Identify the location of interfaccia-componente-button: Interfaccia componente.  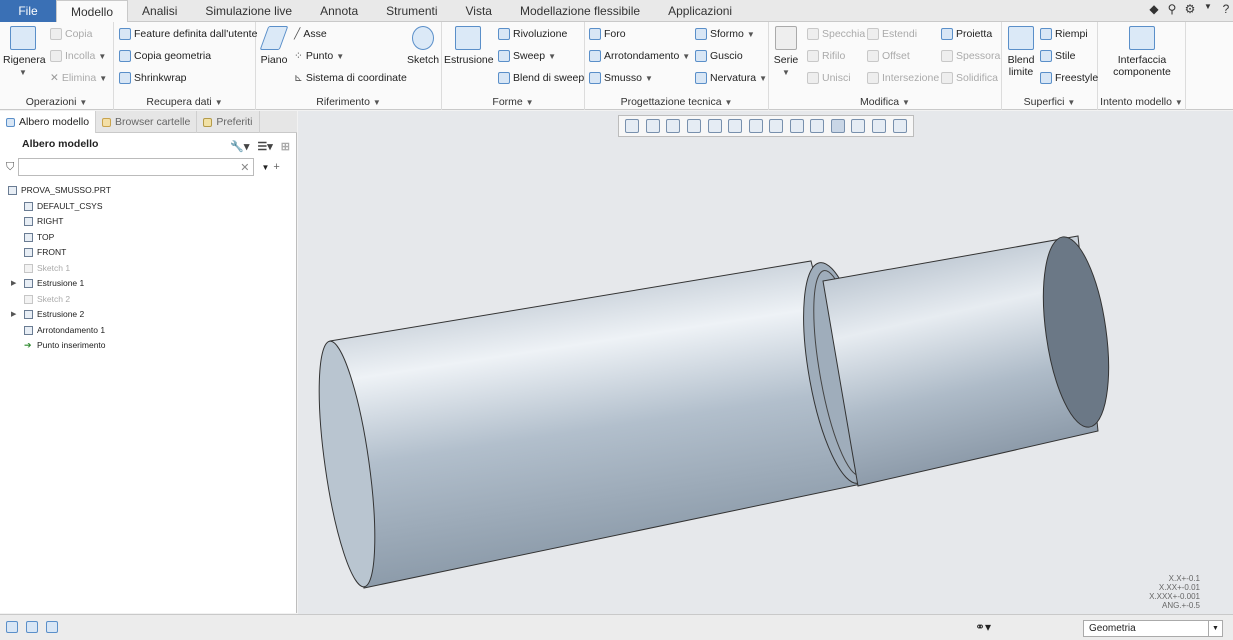
(1142, 52).